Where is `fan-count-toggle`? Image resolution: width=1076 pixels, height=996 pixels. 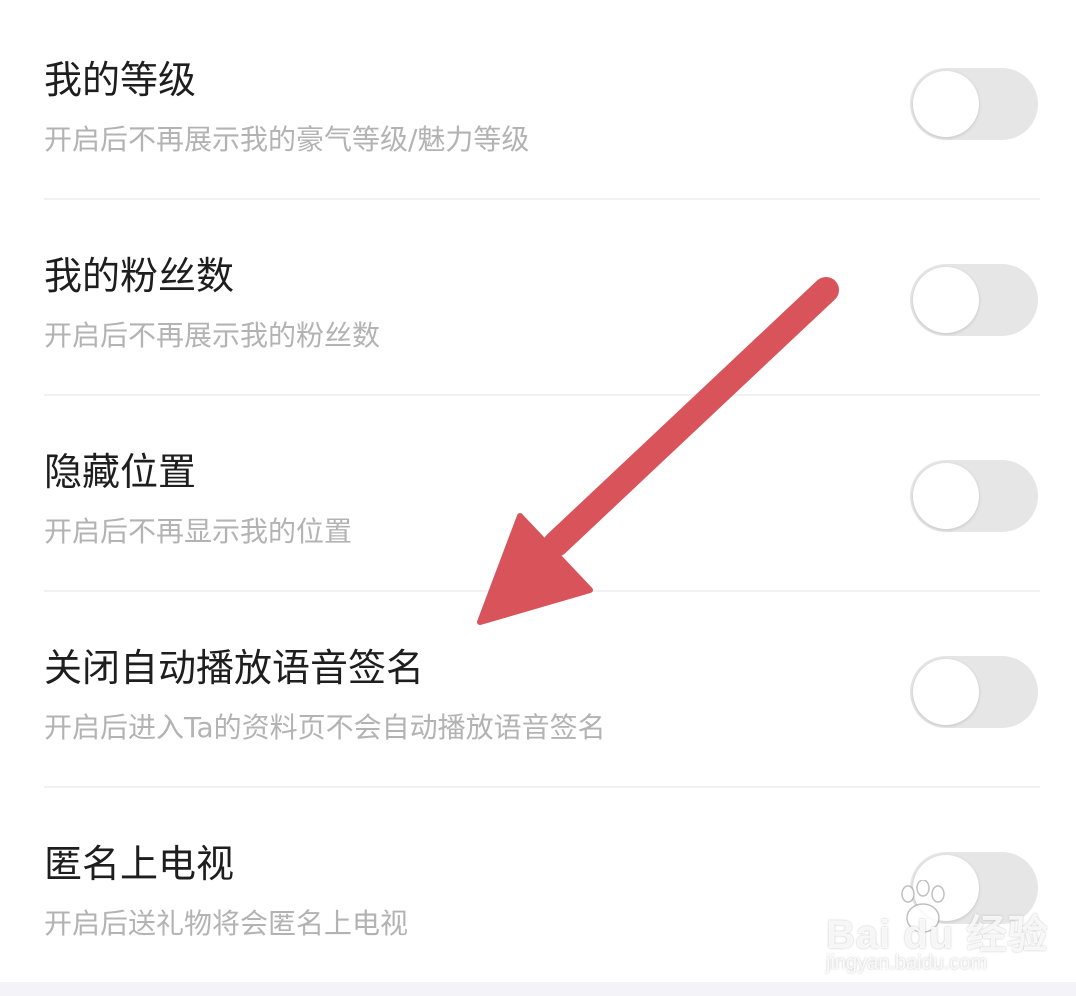
fan-count-toggle is located at coordinates (974, 300).